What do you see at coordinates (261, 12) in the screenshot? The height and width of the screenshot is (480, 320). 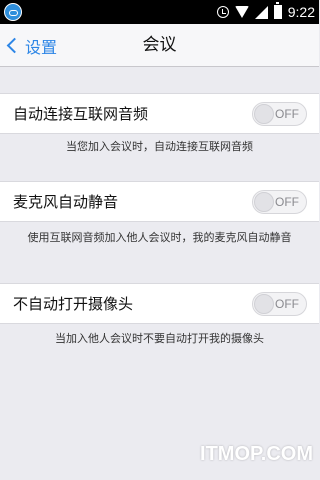 I see `signal-icon` at bounding box center [261, 12].